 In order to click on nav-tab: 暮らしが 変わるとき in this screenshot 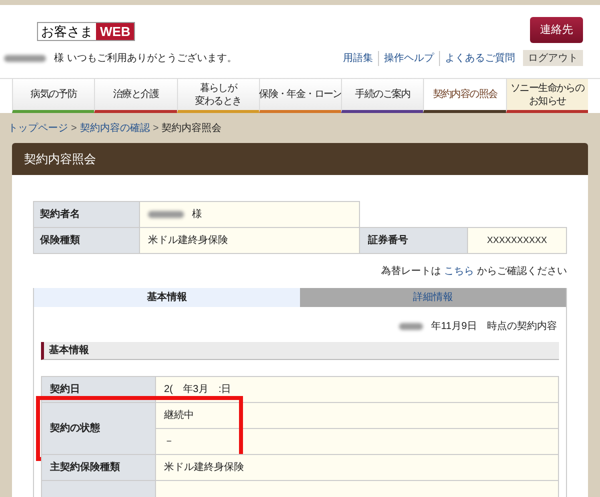, I will do `click(217, 96)`.